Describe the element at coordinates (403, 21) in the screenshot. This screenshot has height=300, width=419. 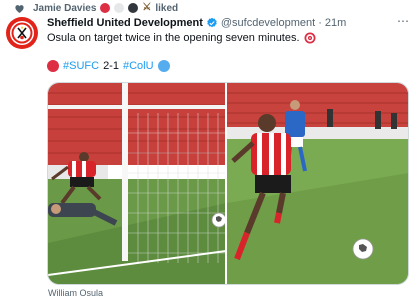
I see `more-options-icon: ⋯` at that location.